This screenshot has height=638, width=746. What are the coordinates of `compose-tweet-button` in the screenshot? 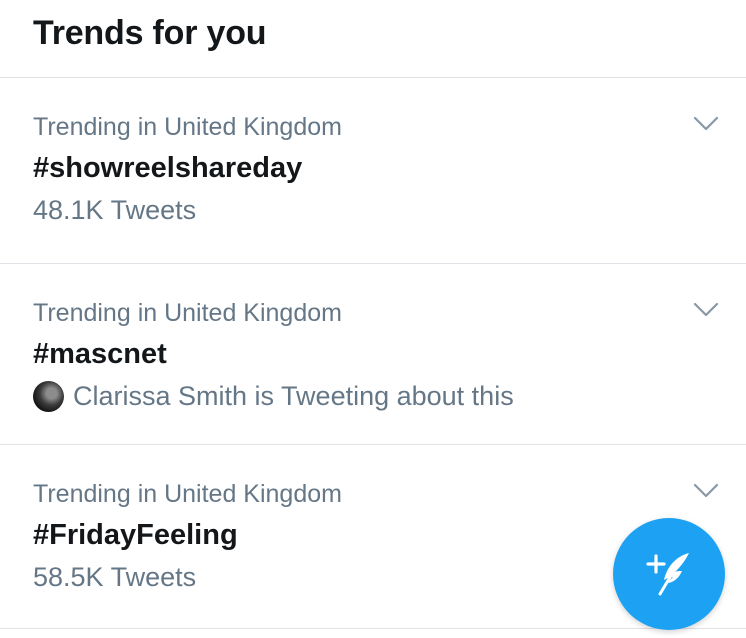 It's located at (669, 574).